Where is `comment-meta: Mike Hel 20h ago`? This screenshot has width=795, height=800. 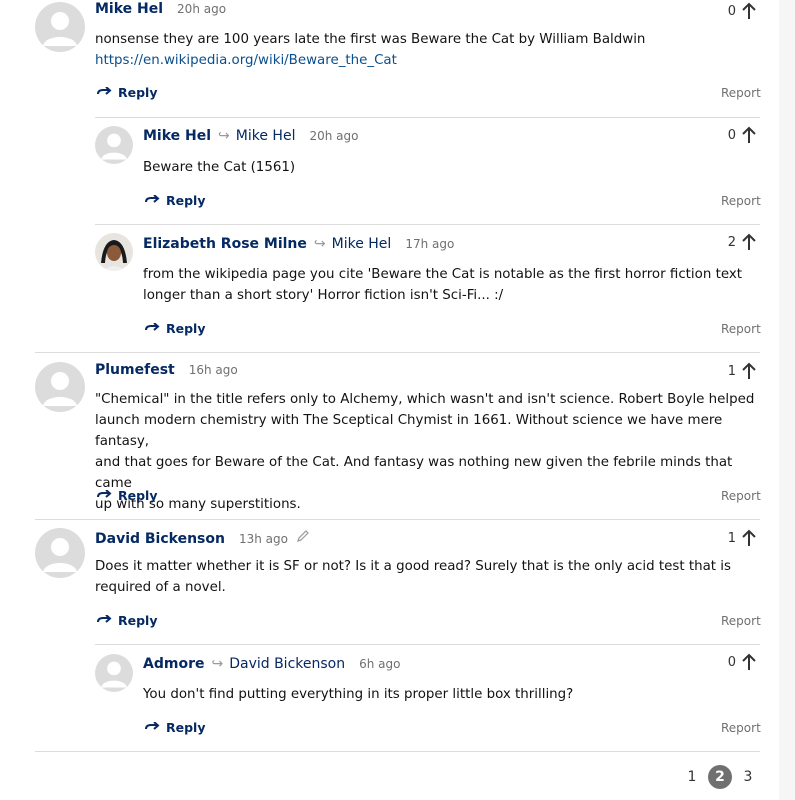
comment-meta: Mike Hel 20h ago is located at coordinates (160, 9).